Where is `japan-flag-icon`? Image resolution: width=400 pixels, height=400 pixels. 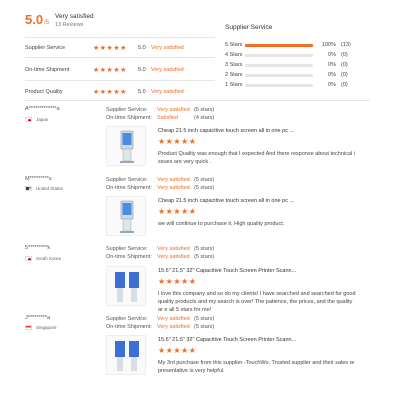
japan-flag-icon is located at coordinates (28, 119).